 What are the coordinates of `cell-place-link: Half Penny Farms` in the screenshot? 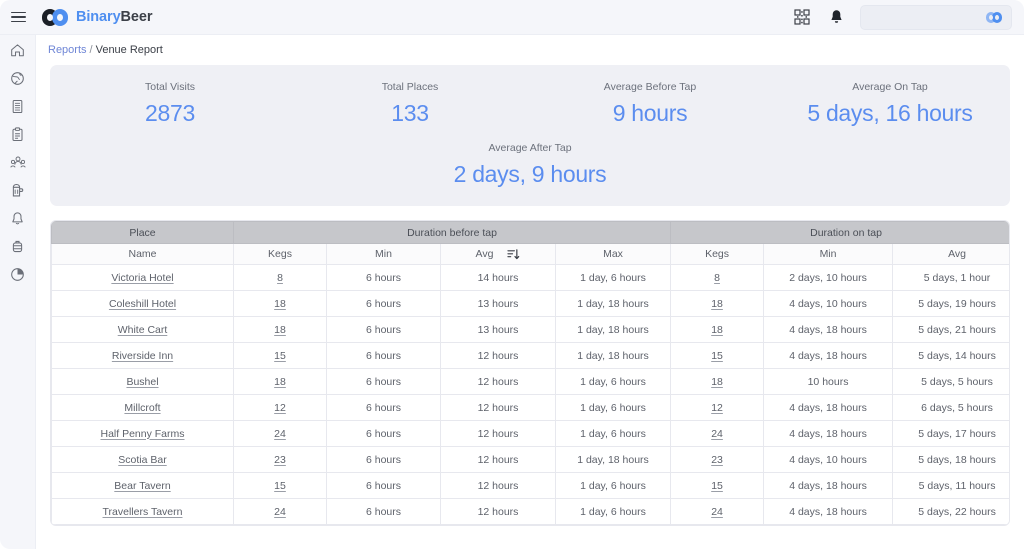 It's located at (142, 434).